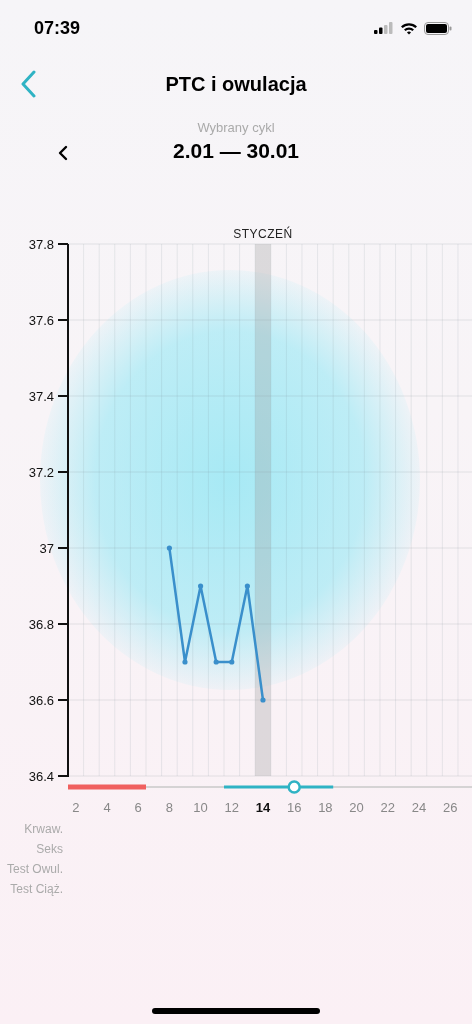 The height and width of the screenshot is (1024, 472). What do you see at coordinates (41, 624) in the screenshot?
I see `y-axis-label: 36.8` at bounding box center [41, 624].